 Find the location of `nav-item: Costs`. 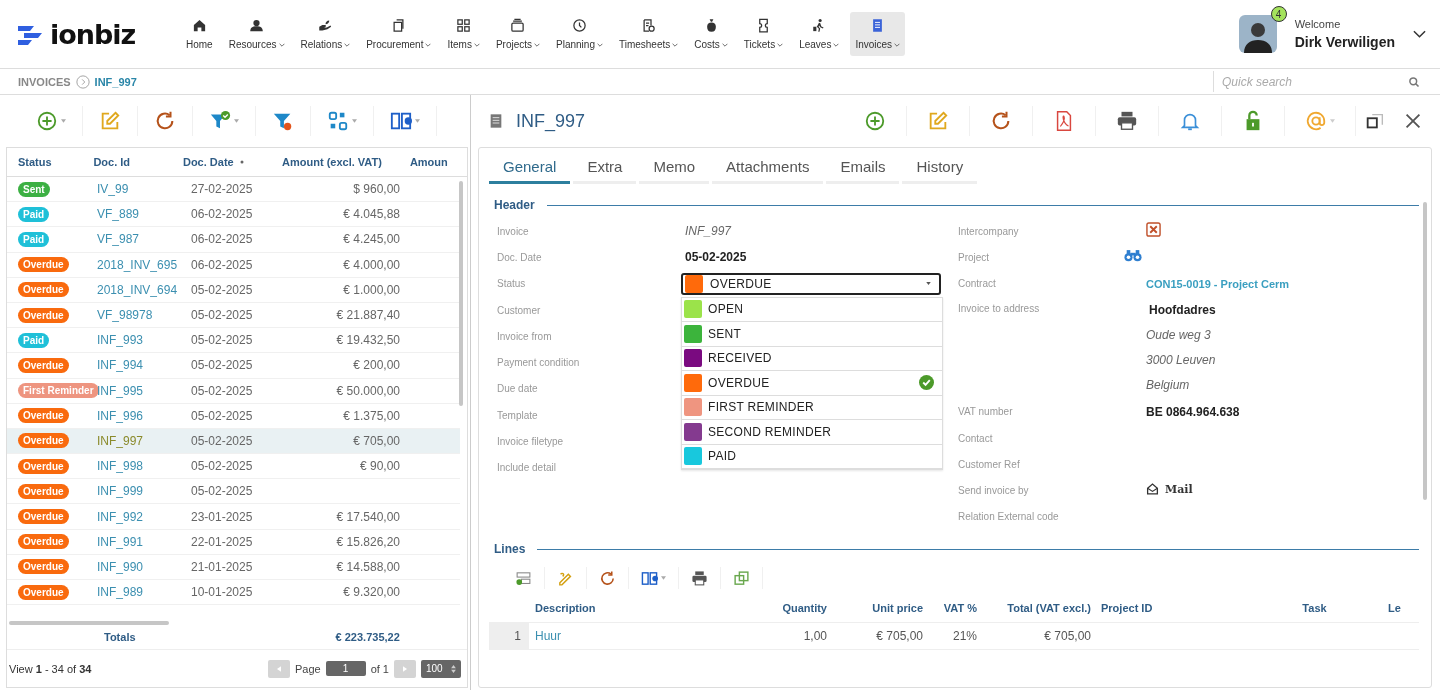

nav-item: Costs is located at coordinates (711, 34).